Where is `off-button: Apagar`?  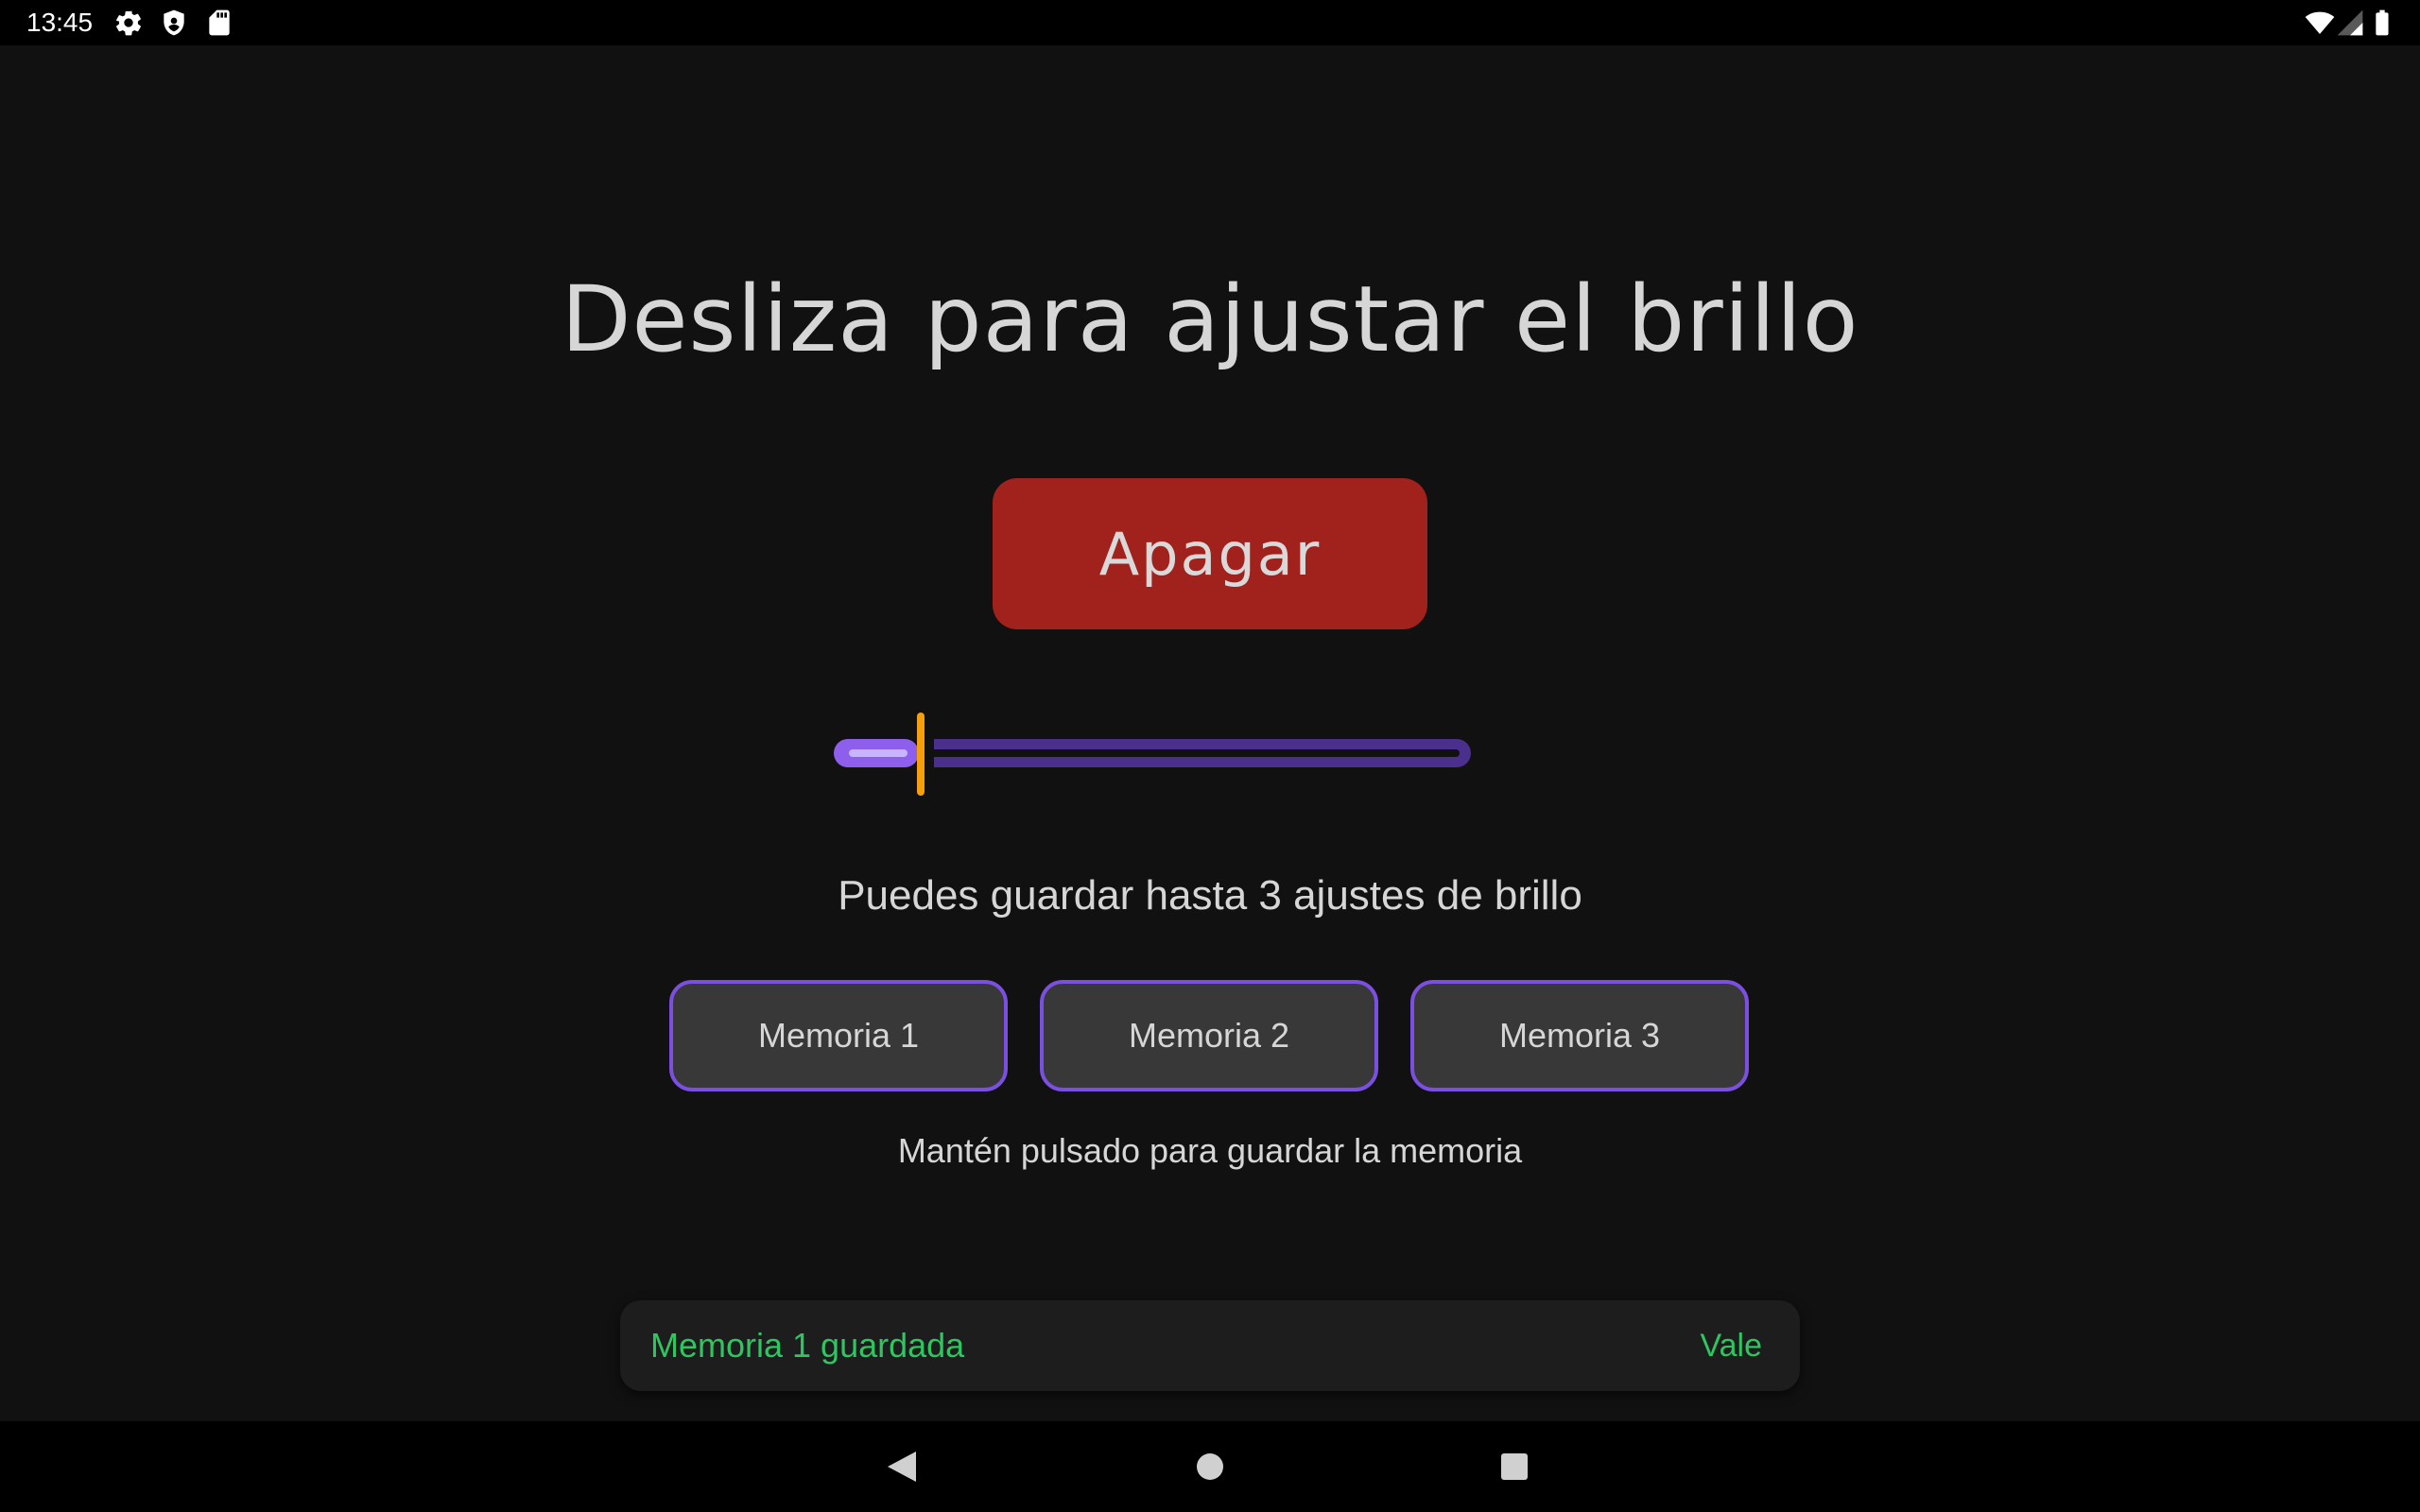
off-button: Apagar is located at coordinates (1210, 553).